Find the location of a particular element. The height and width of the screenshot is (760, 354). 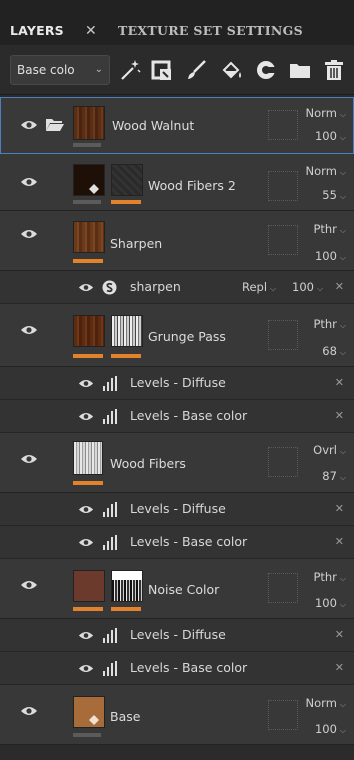

layer-row: Wood Walnut Norm ⌵ 100 ⌵ is located at coordinates (177, 125).